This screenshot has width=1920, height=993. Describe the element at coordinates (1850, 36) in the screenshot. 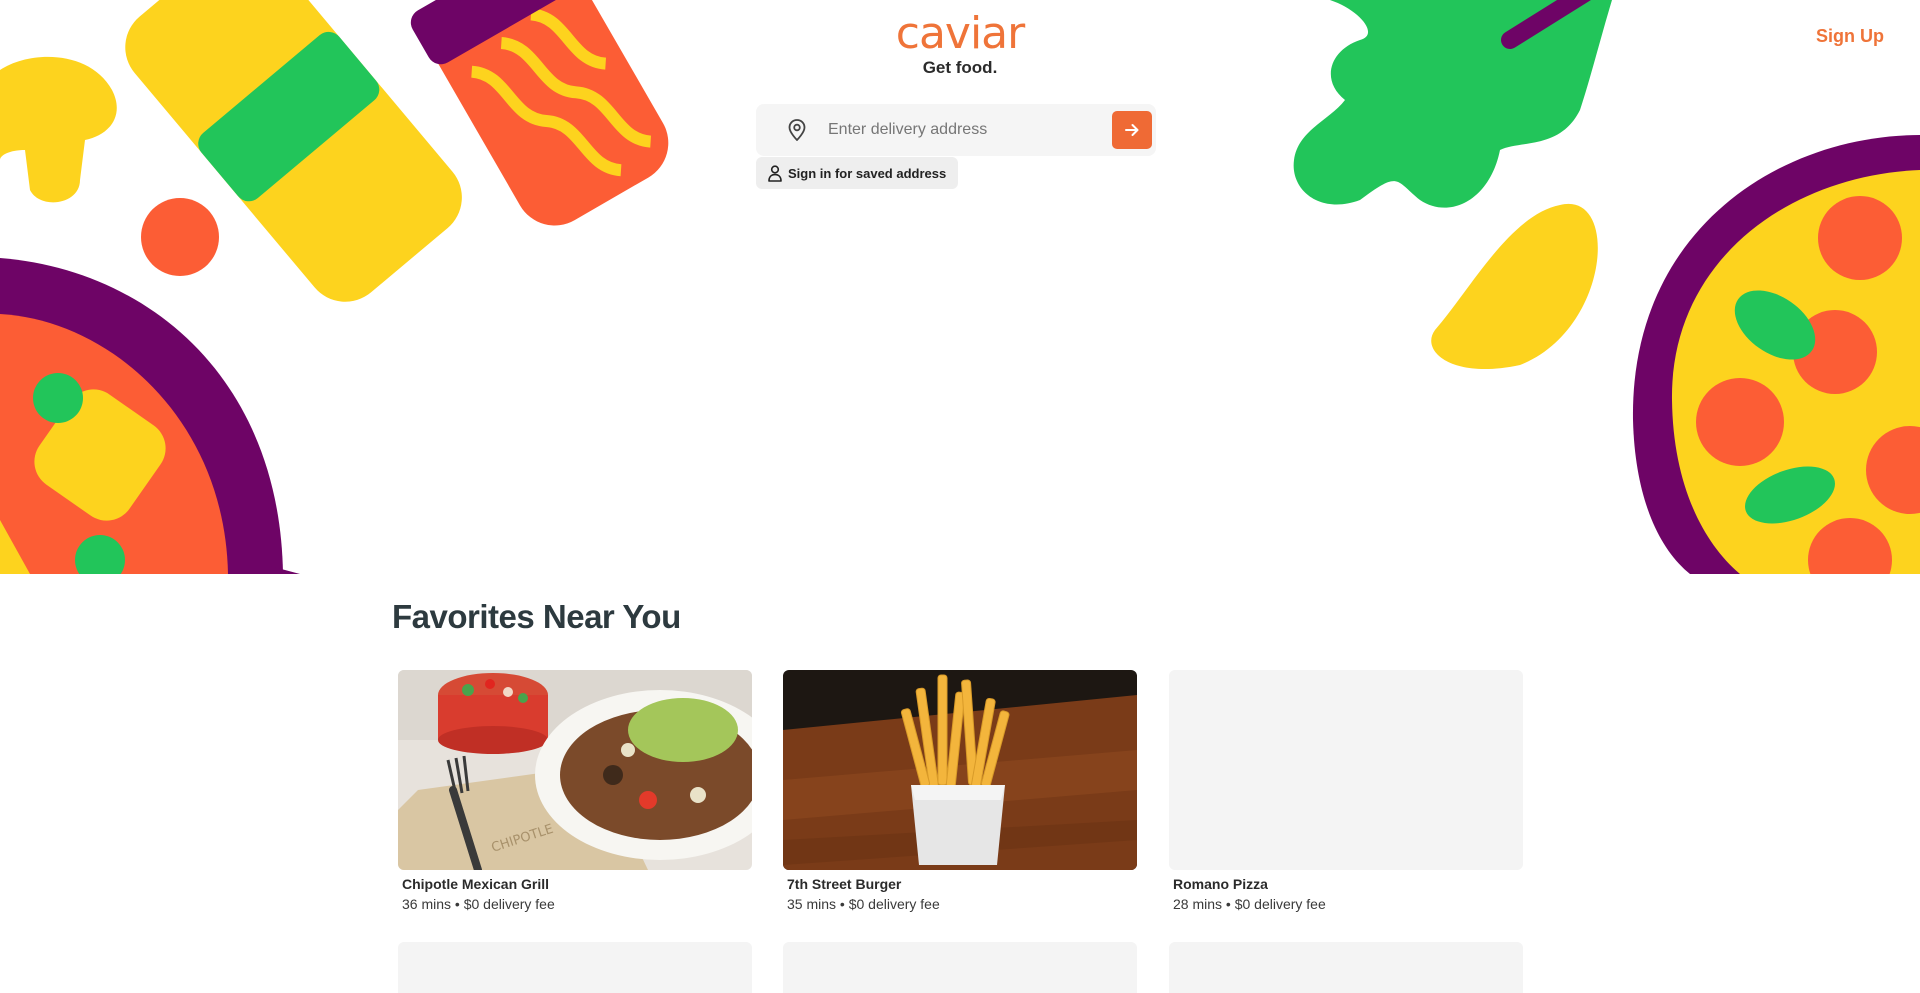

I see `sign-up-link: Sign Up` at that location.